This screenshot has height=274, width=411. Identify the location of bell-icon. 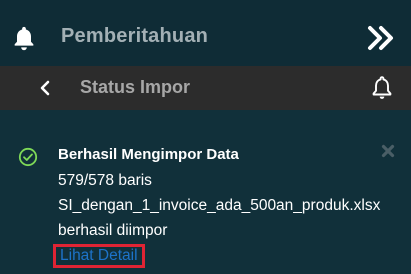
(24, 38).